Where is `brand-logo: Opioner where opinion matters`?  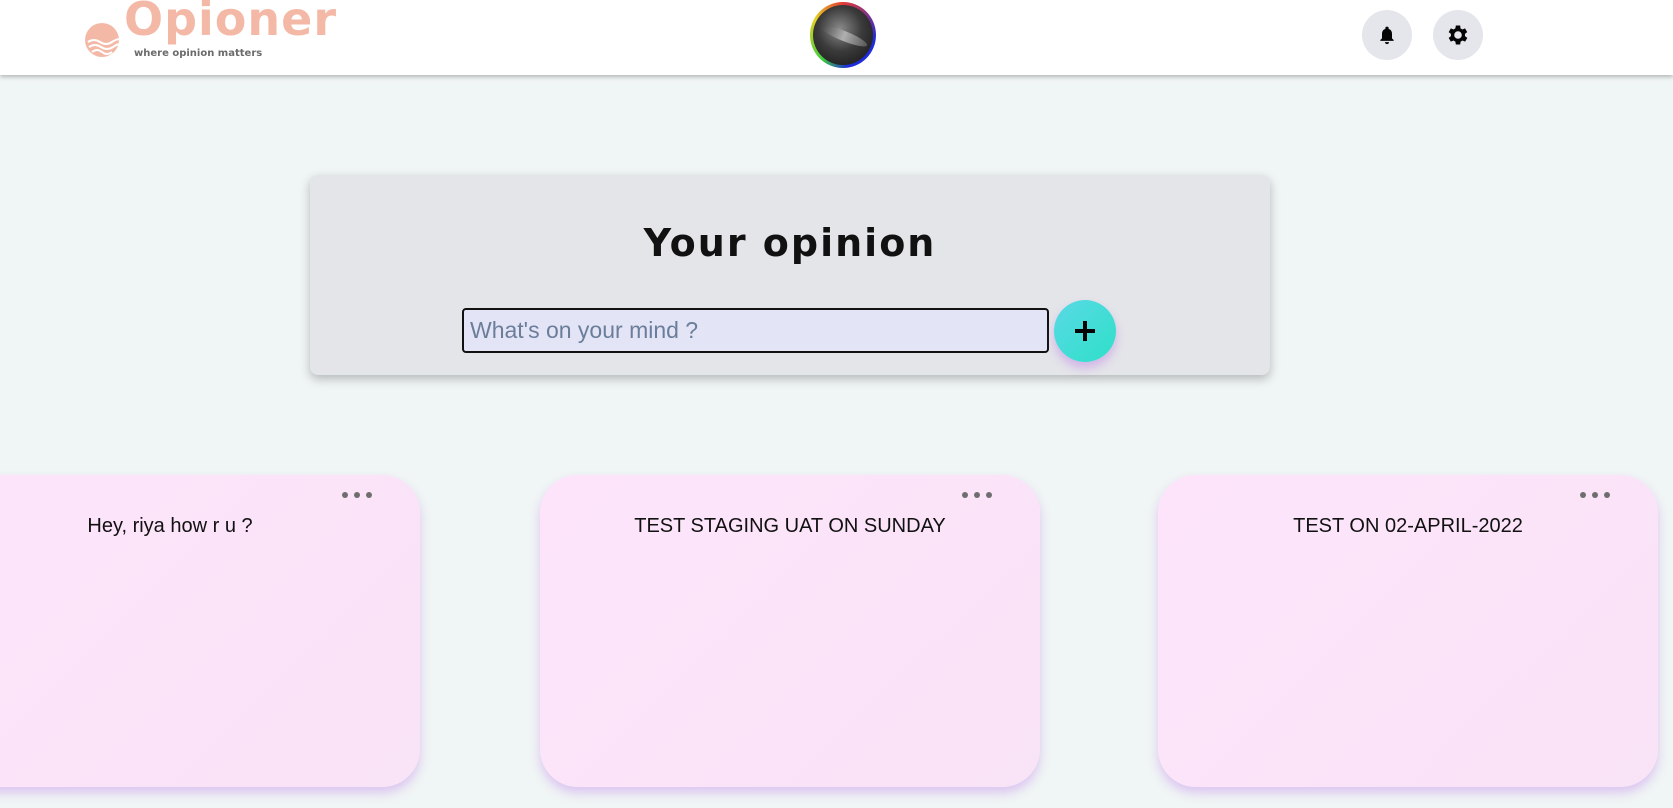 brand-logo: Opioner where opinion matters is located at coordinates (212, 35).